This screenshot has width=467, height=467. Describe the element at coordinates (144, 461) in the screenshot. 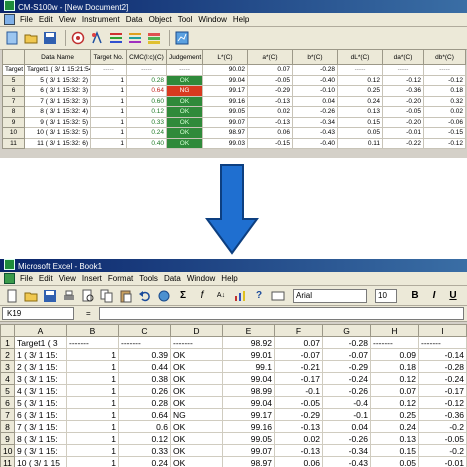

I see `excel-cell: 0.24` at that location.